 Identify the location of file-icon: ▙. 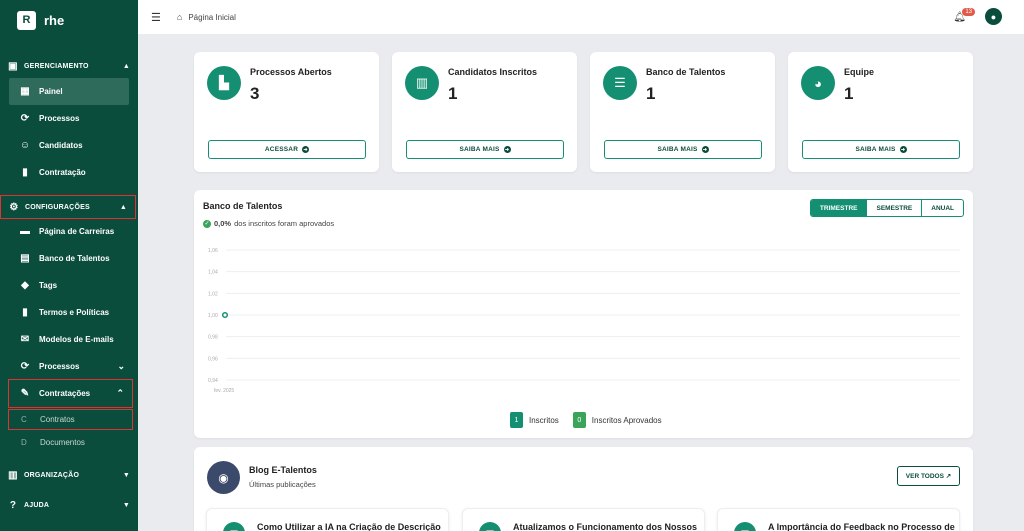
(224, 83).